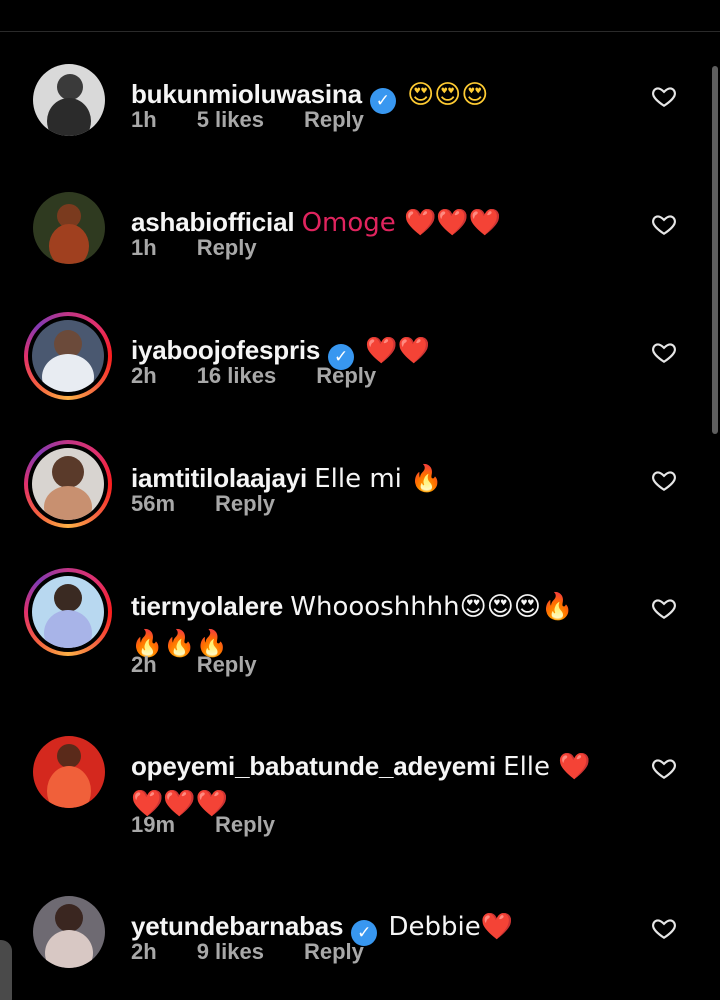 Image resolution: width=720 pixels, height=1000 pixels. I want to click on comment-username: bukunmioluwasina, so click(246, 94).